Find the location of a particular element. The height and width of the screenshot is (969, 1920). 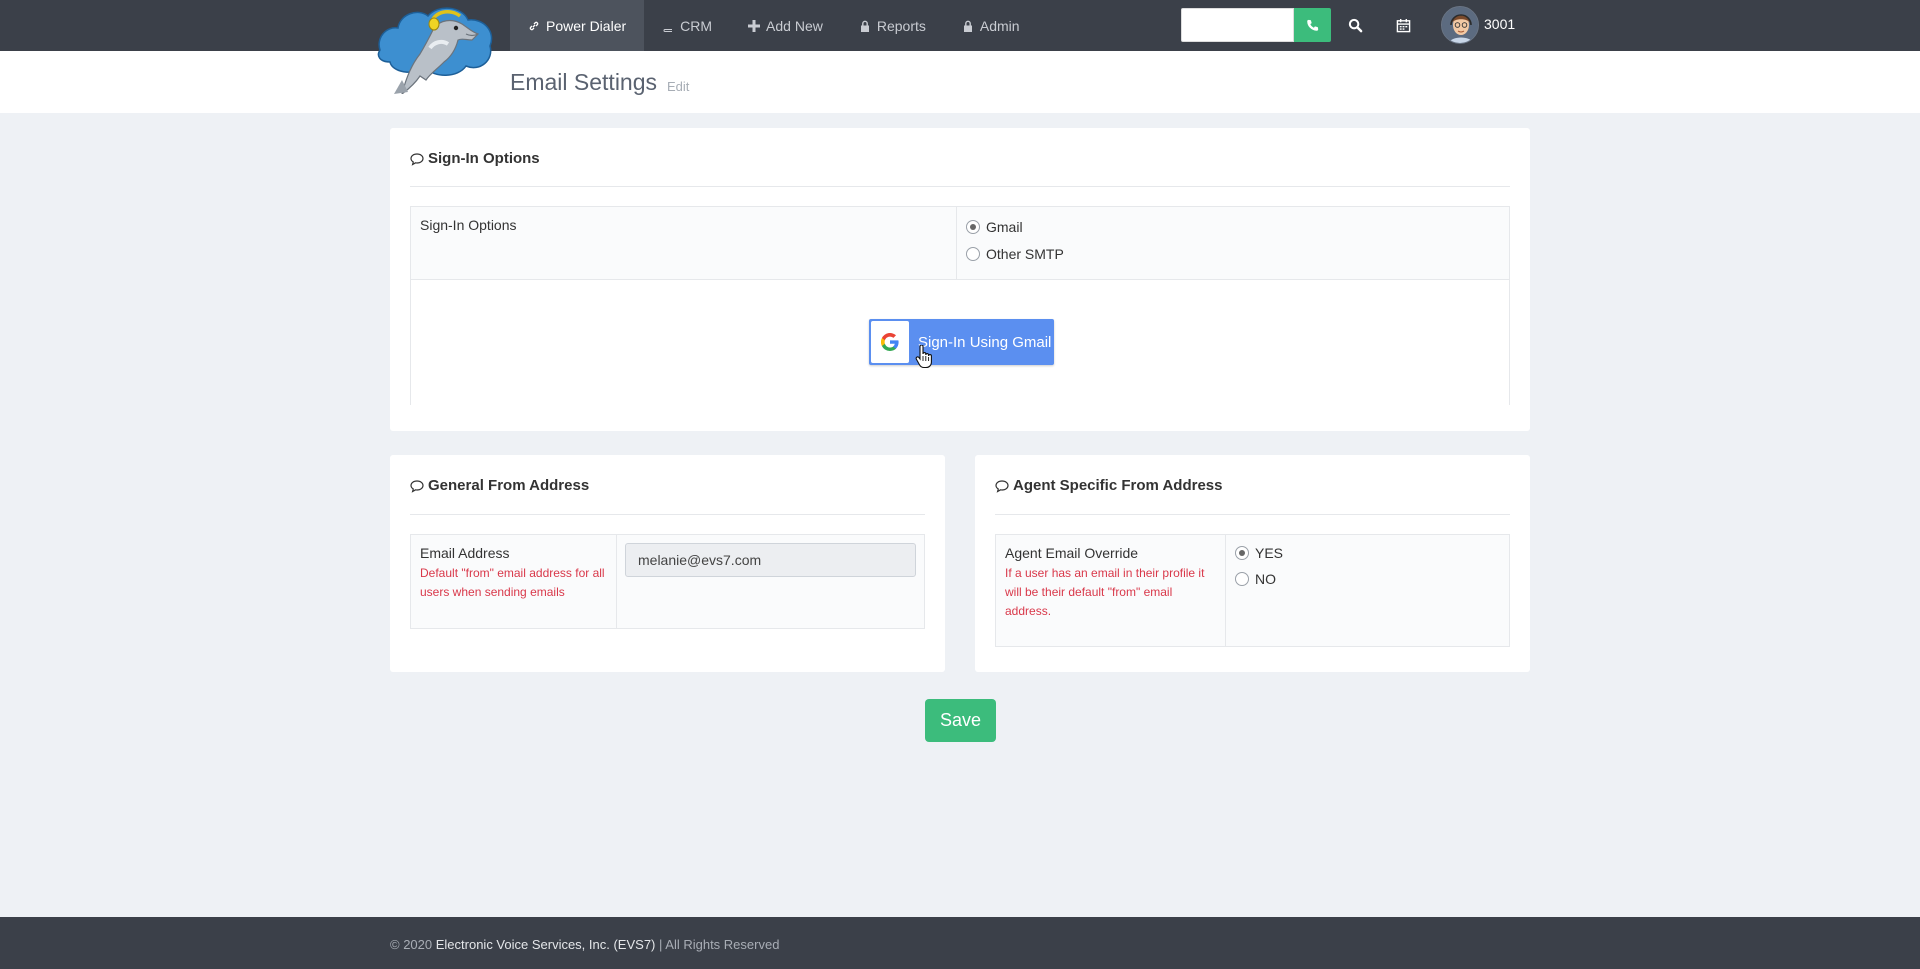

search-icon is located at coordinates (1355, 25).